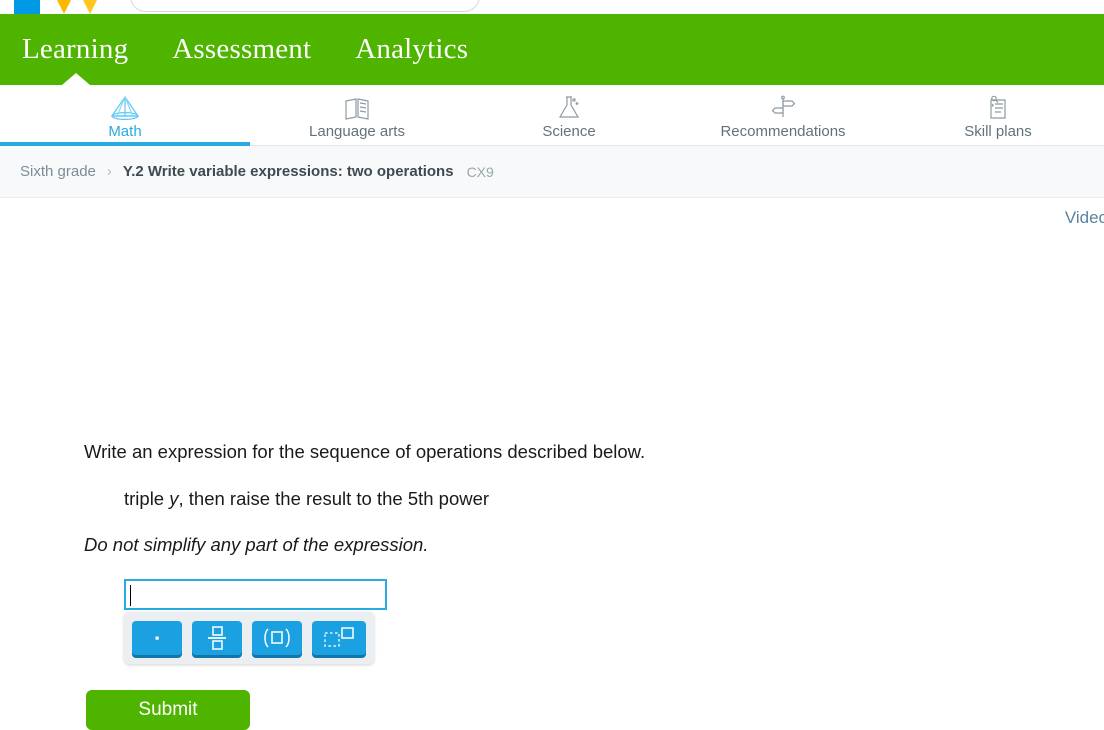 This screenshot has height=730, width=1104. What do you see at coordinates (125, 131) in the screenshot?
I see `subject-tab-math-label: Math` at bounding box center [125, 131].